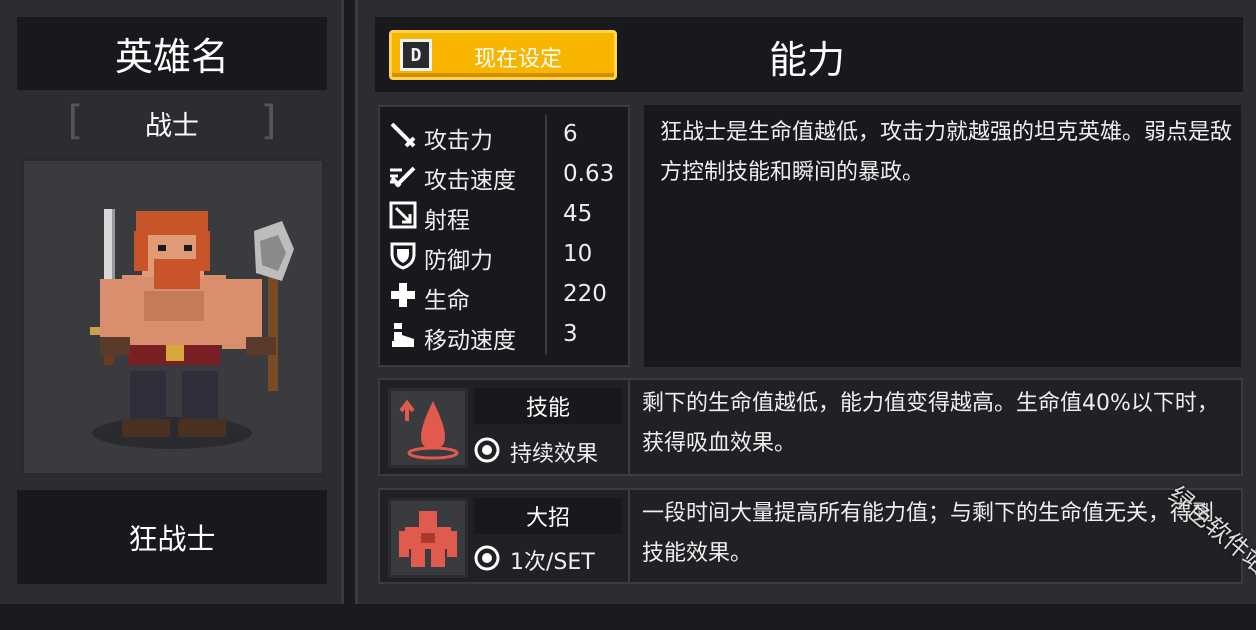 Image resolution: width=1256 pixels, height=630 pixels. I want to click on class-label-box: [ 战士 ], so click(172, 123).